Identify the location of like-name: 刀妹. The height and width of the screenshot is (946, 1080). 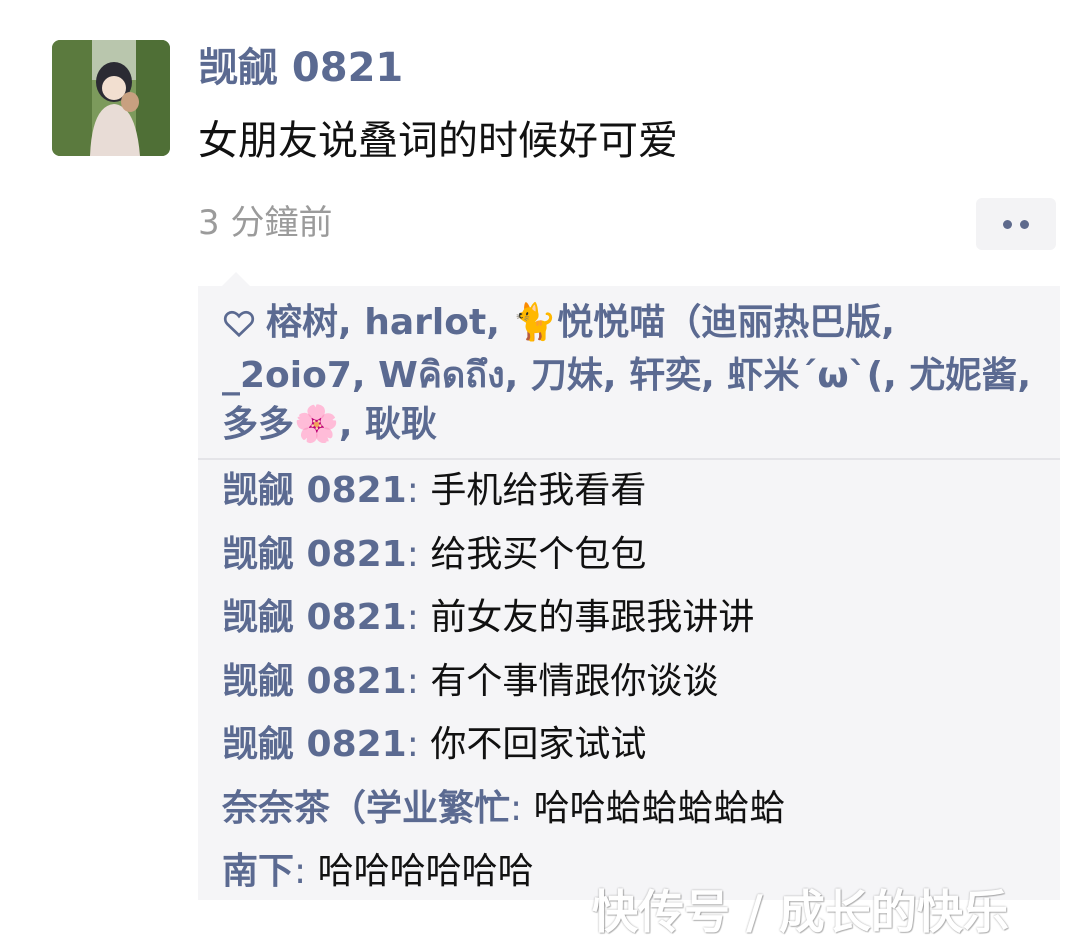
(567, 375).